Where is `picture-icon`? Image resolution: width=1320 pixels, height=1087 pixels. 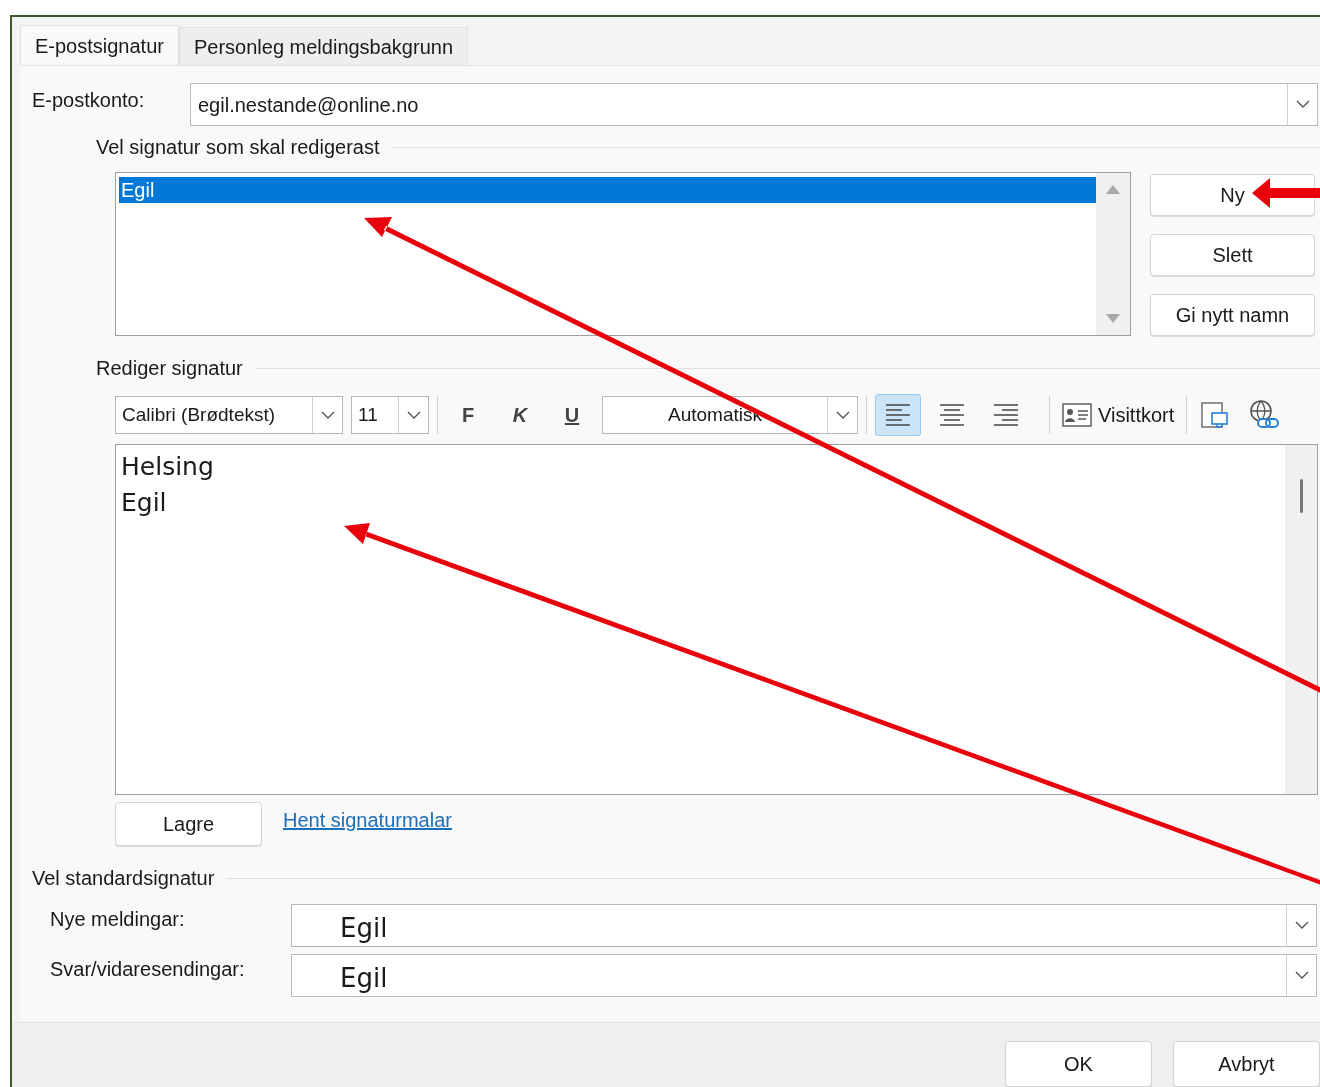
picture-icon is located at coordinates (1215, 415).